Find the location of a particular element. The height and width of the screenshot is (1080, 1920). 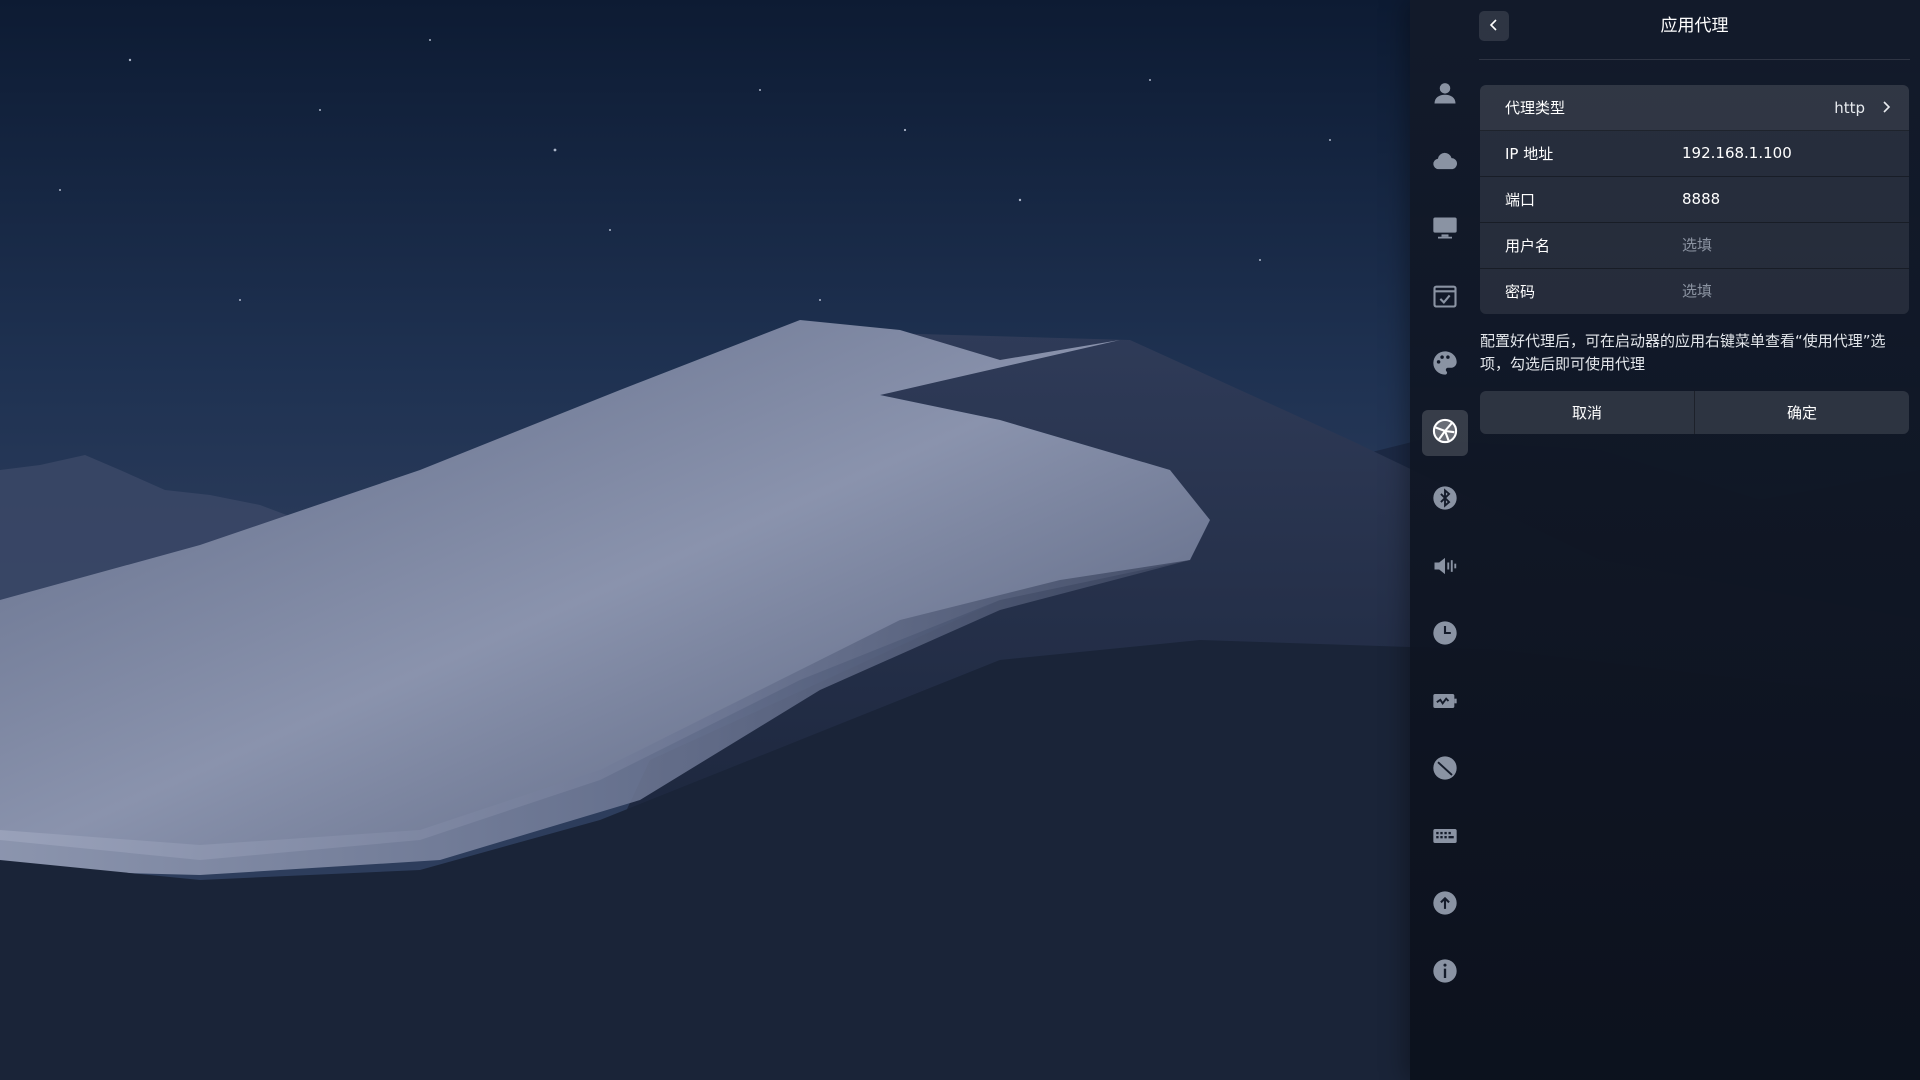

sidebar-item-display is located at coordinates (1445, 230).